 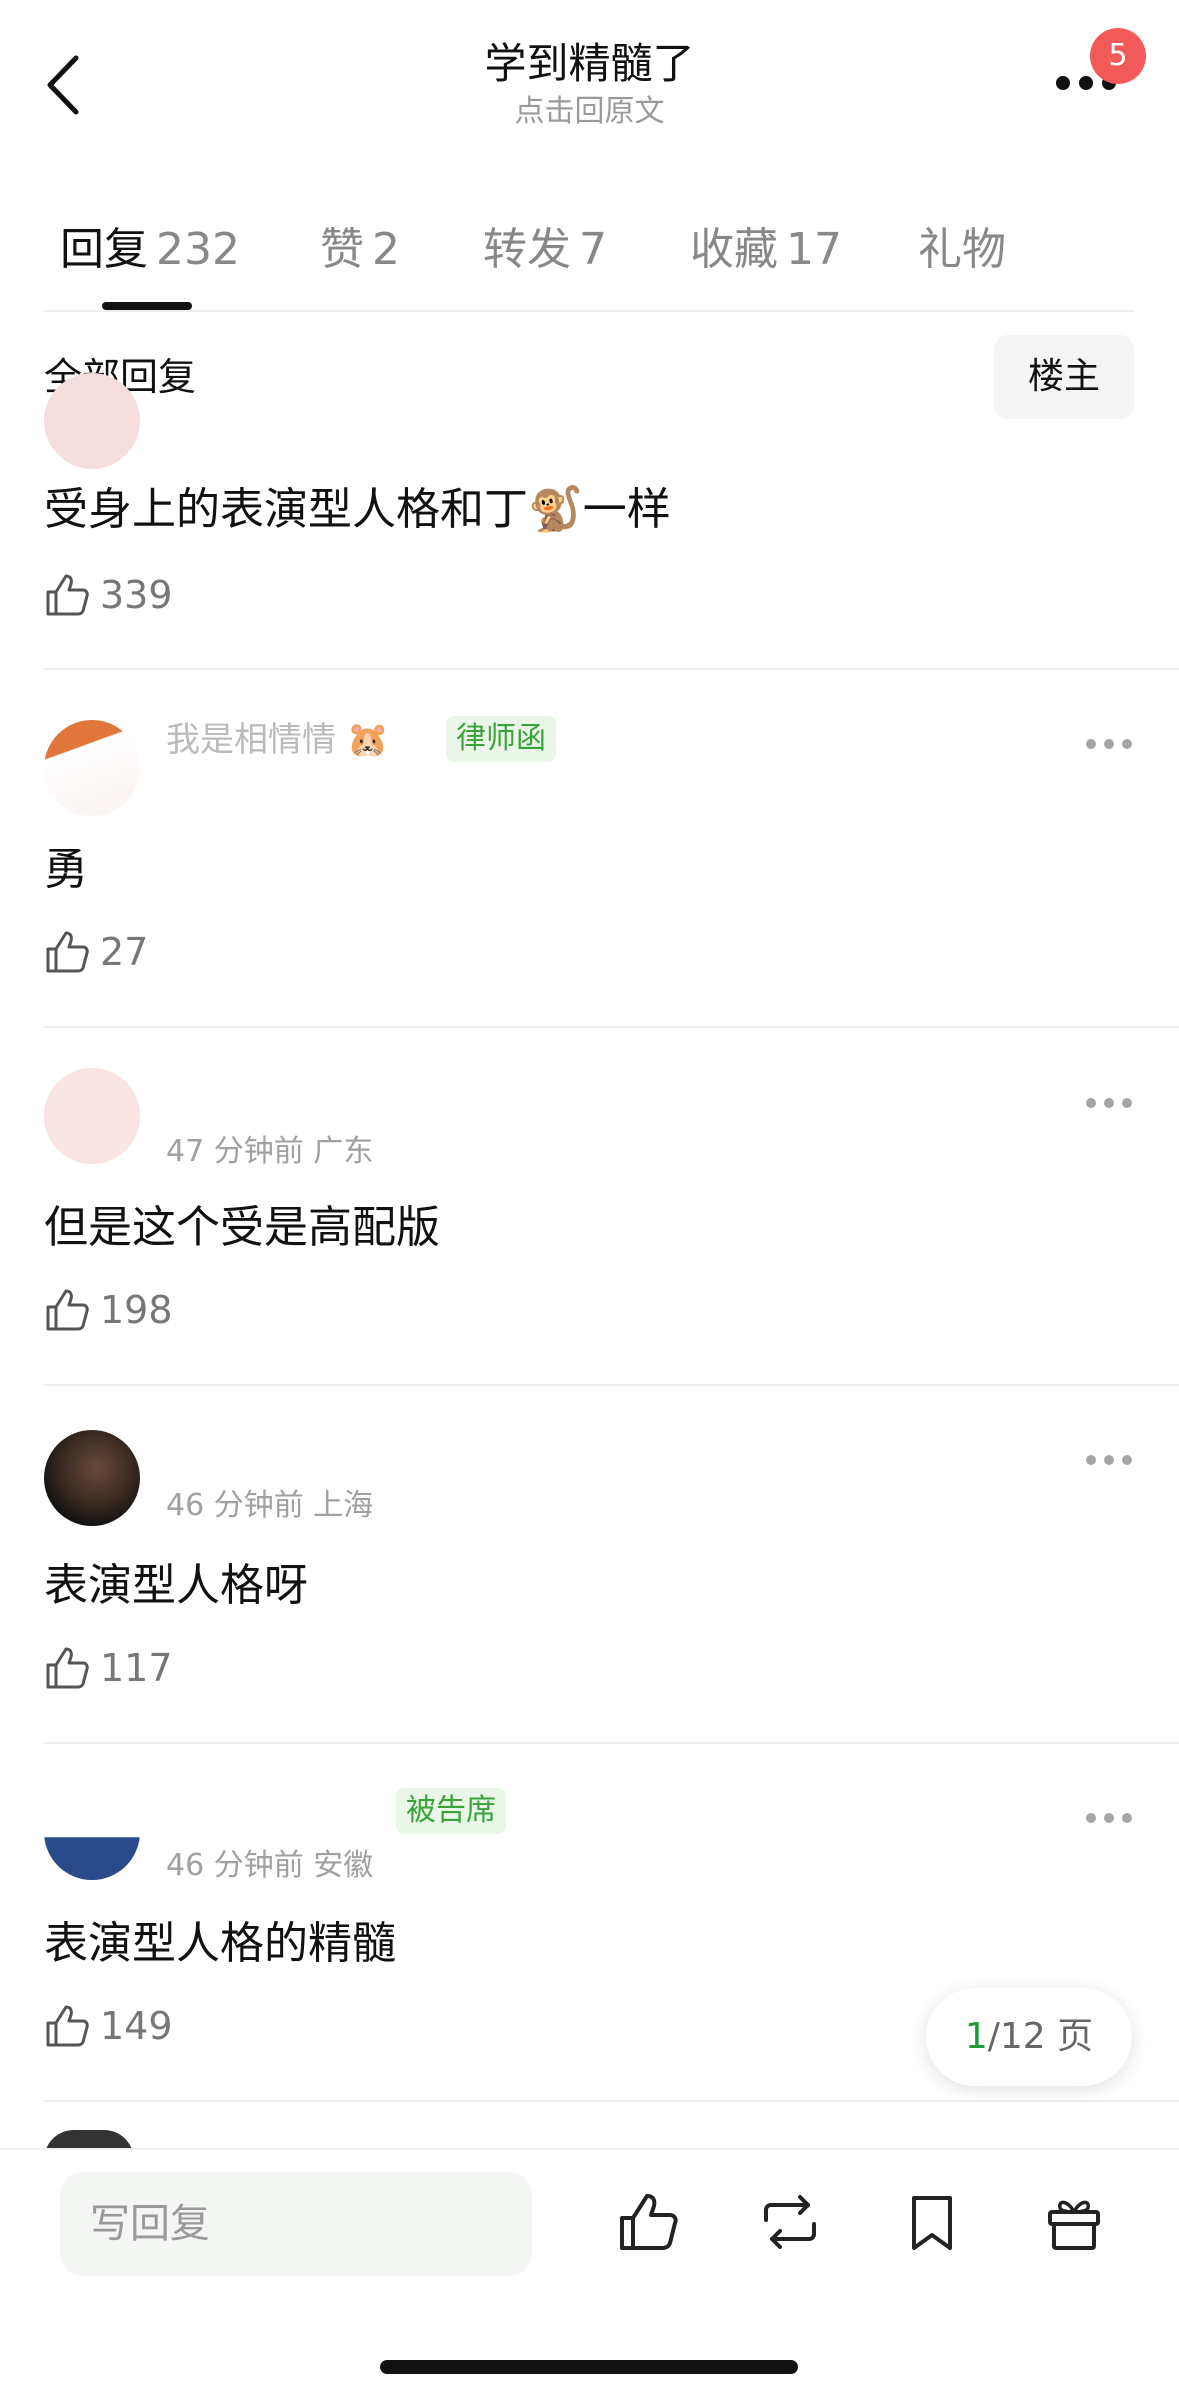 What do you see at coordinates (386, 249) in the screenshot?
I see `tab-count: 2` at bounding box center [386, 249].